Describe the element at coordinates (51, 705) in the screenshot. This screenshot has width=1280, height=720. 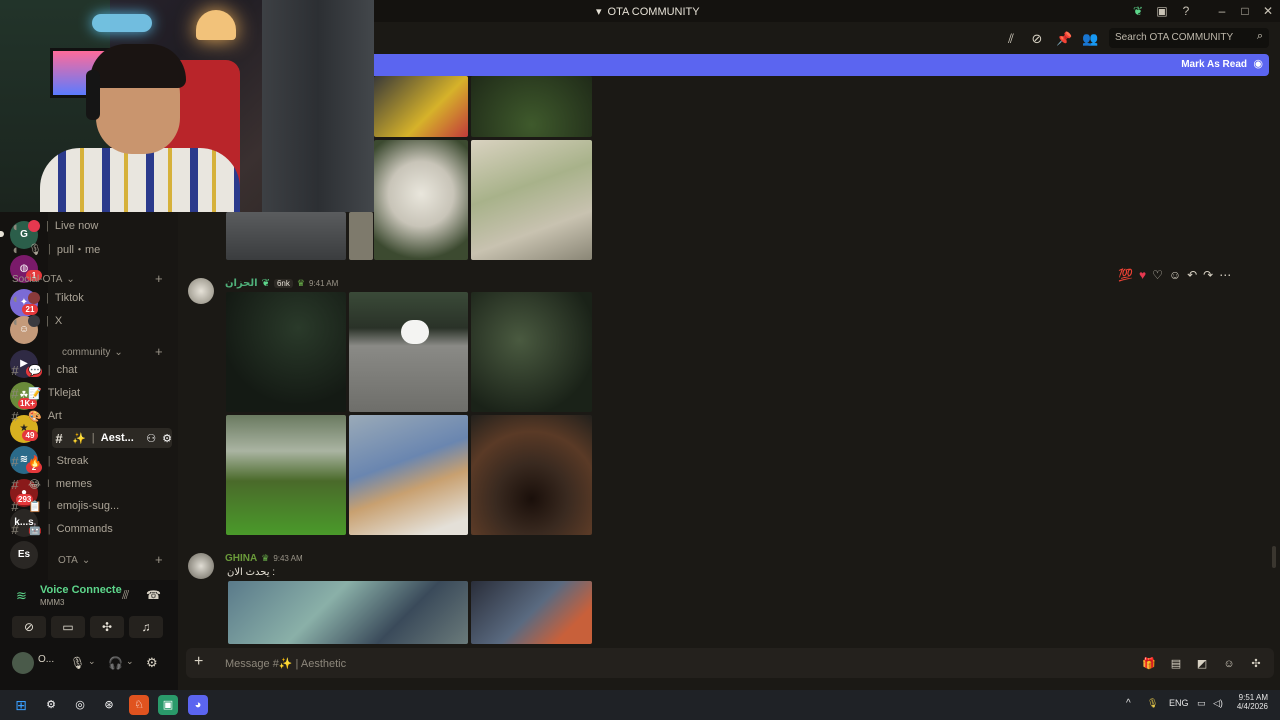
I see `settings-app-icon: ⚙` at that location.